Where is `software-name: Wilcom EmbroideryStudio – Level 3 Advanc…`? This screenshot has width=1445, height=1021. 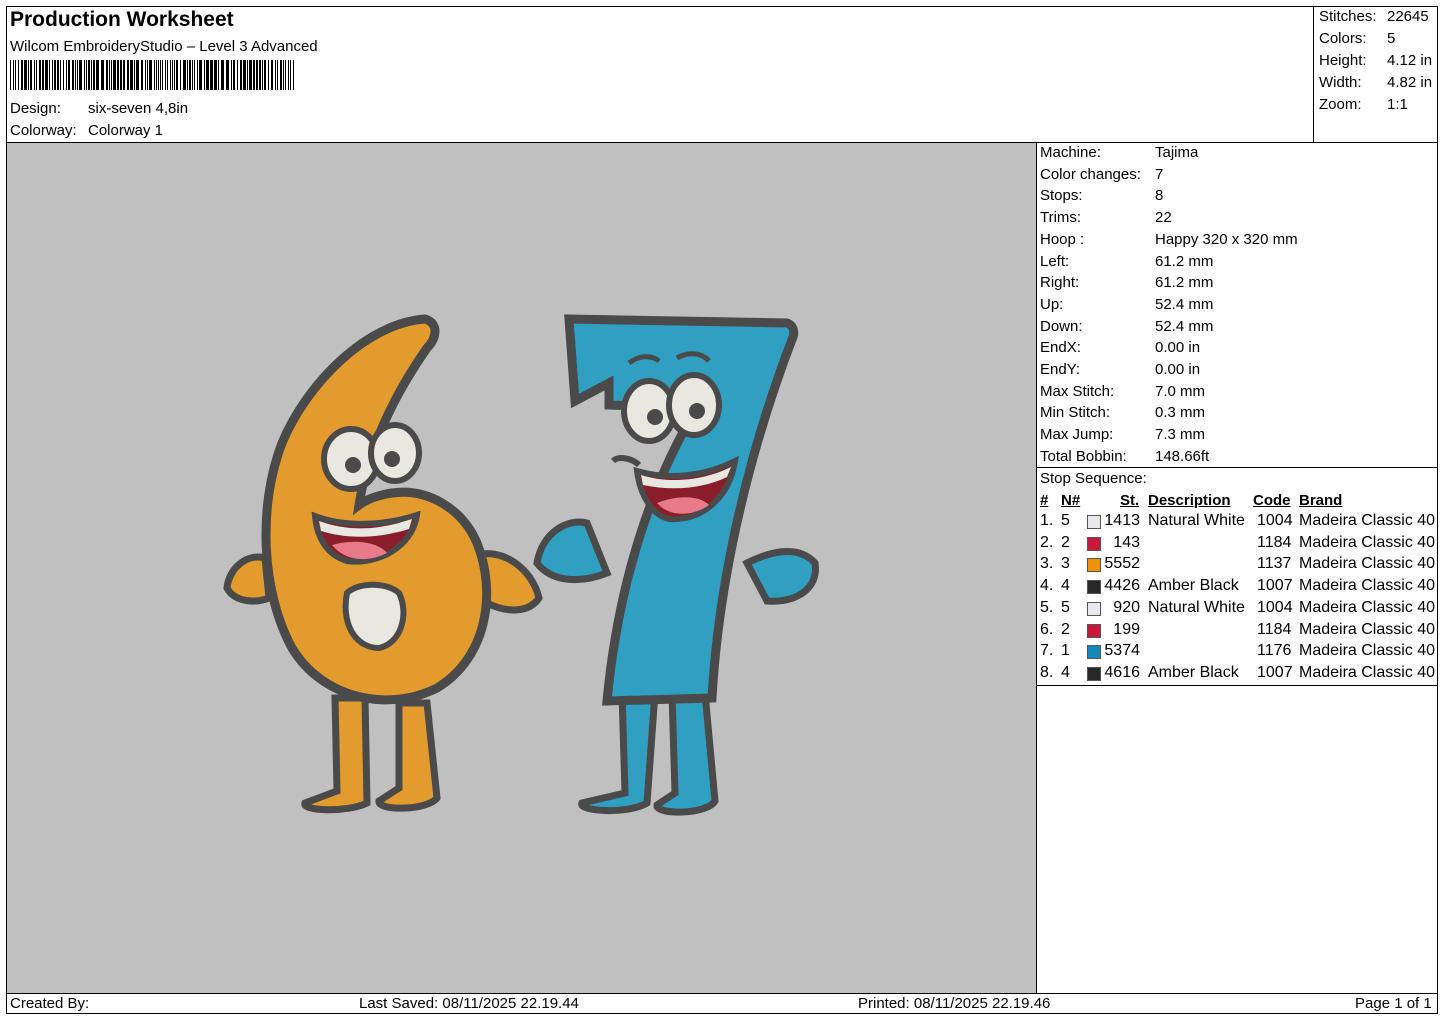
software-name: Wilcom EmbroideryStudio – Level 3 Advanc… is located at coordinates (164, 46).